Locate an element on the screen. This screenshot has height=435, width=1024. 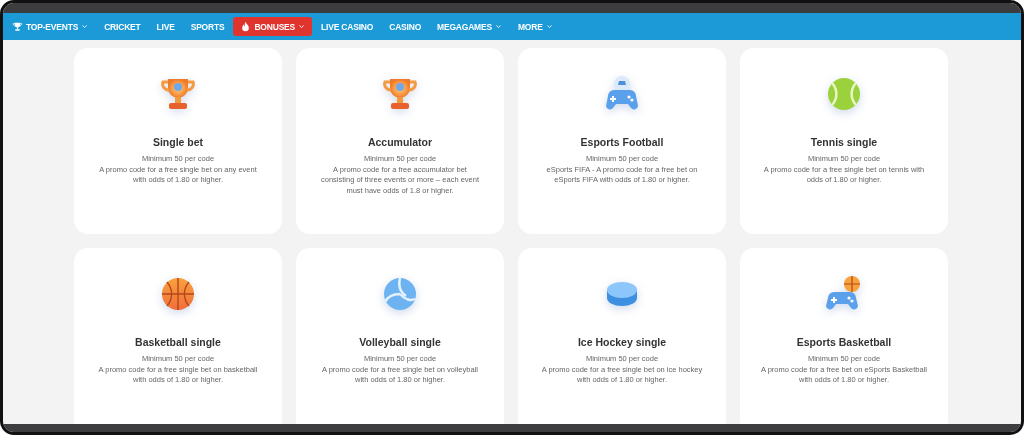
nav-link: MORE is located at coordinates (535, 26).